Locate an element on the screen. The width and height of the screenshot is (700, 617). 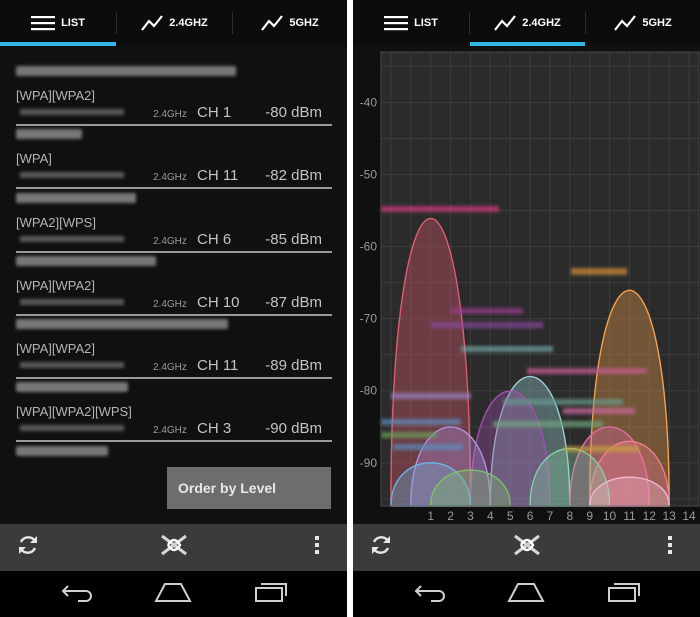
overflow-menu-icon is located at coordinates (670, 547).